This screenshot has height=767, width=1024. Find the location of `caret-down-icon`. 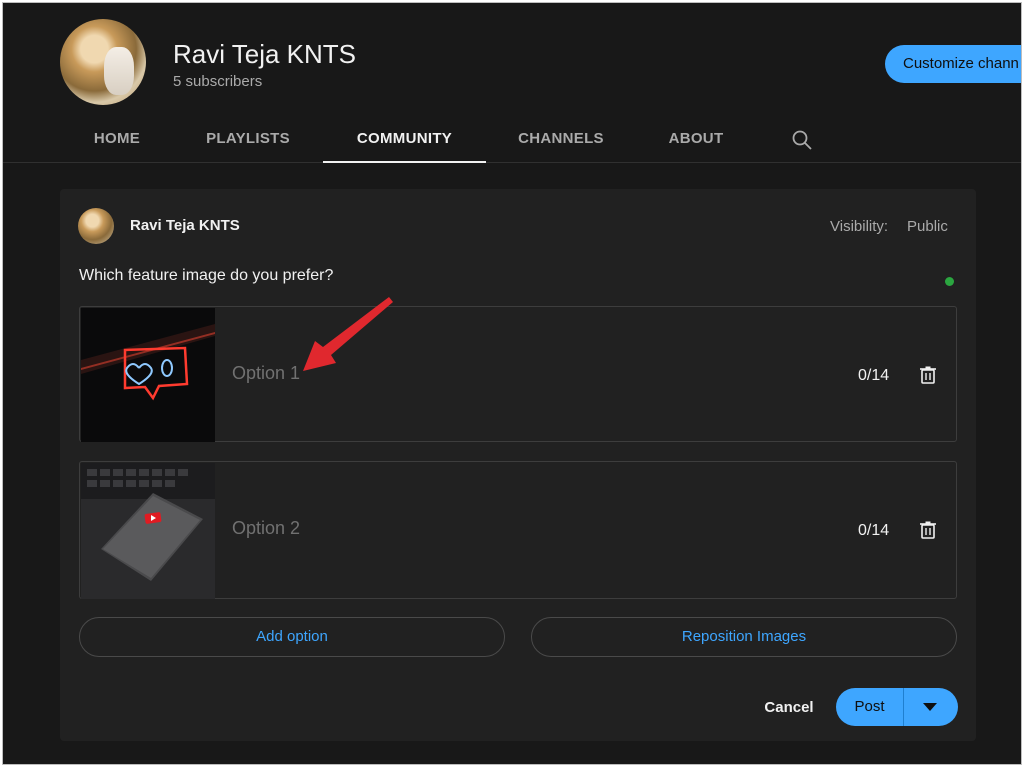

caret-down-icon is located at coordinates (930, 707).